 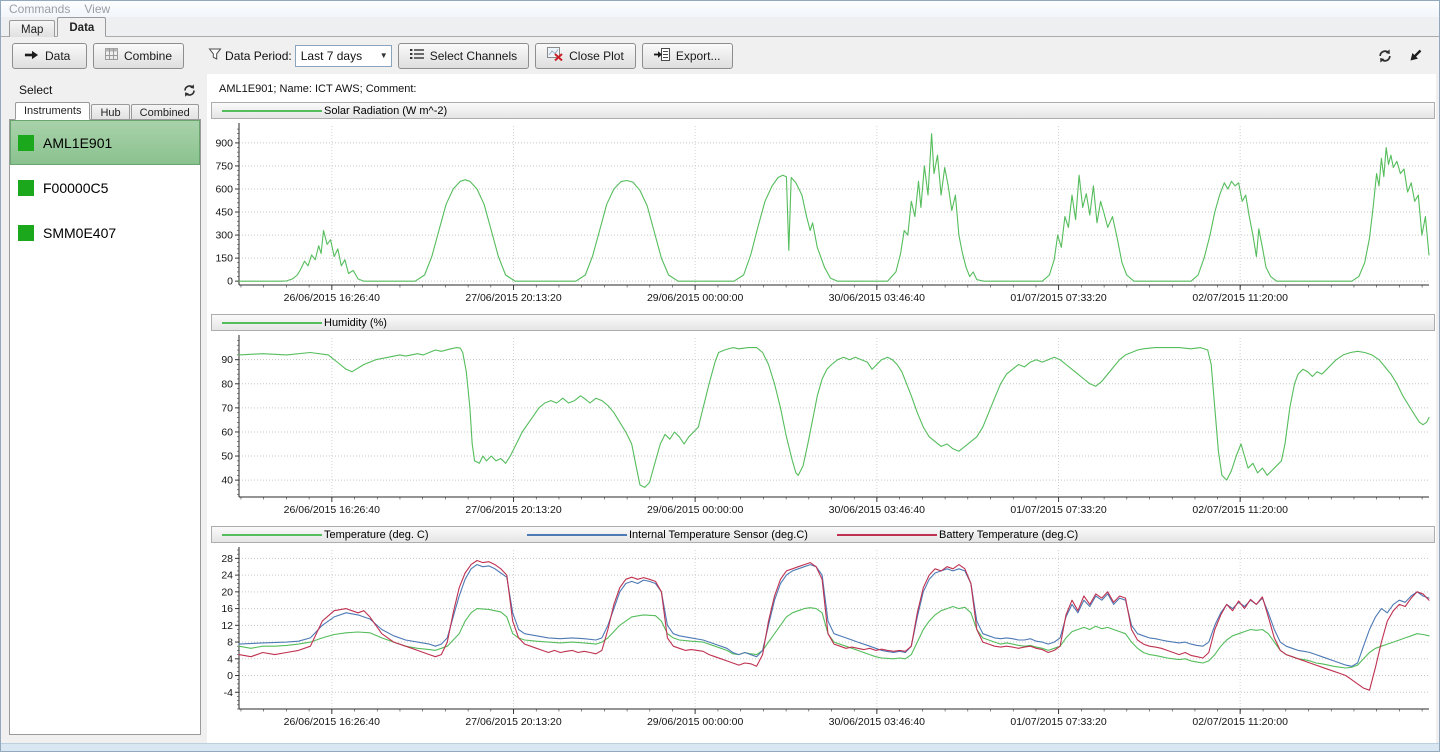 I want to click on menu-bar: Commands View, so click(x=720, y=9).